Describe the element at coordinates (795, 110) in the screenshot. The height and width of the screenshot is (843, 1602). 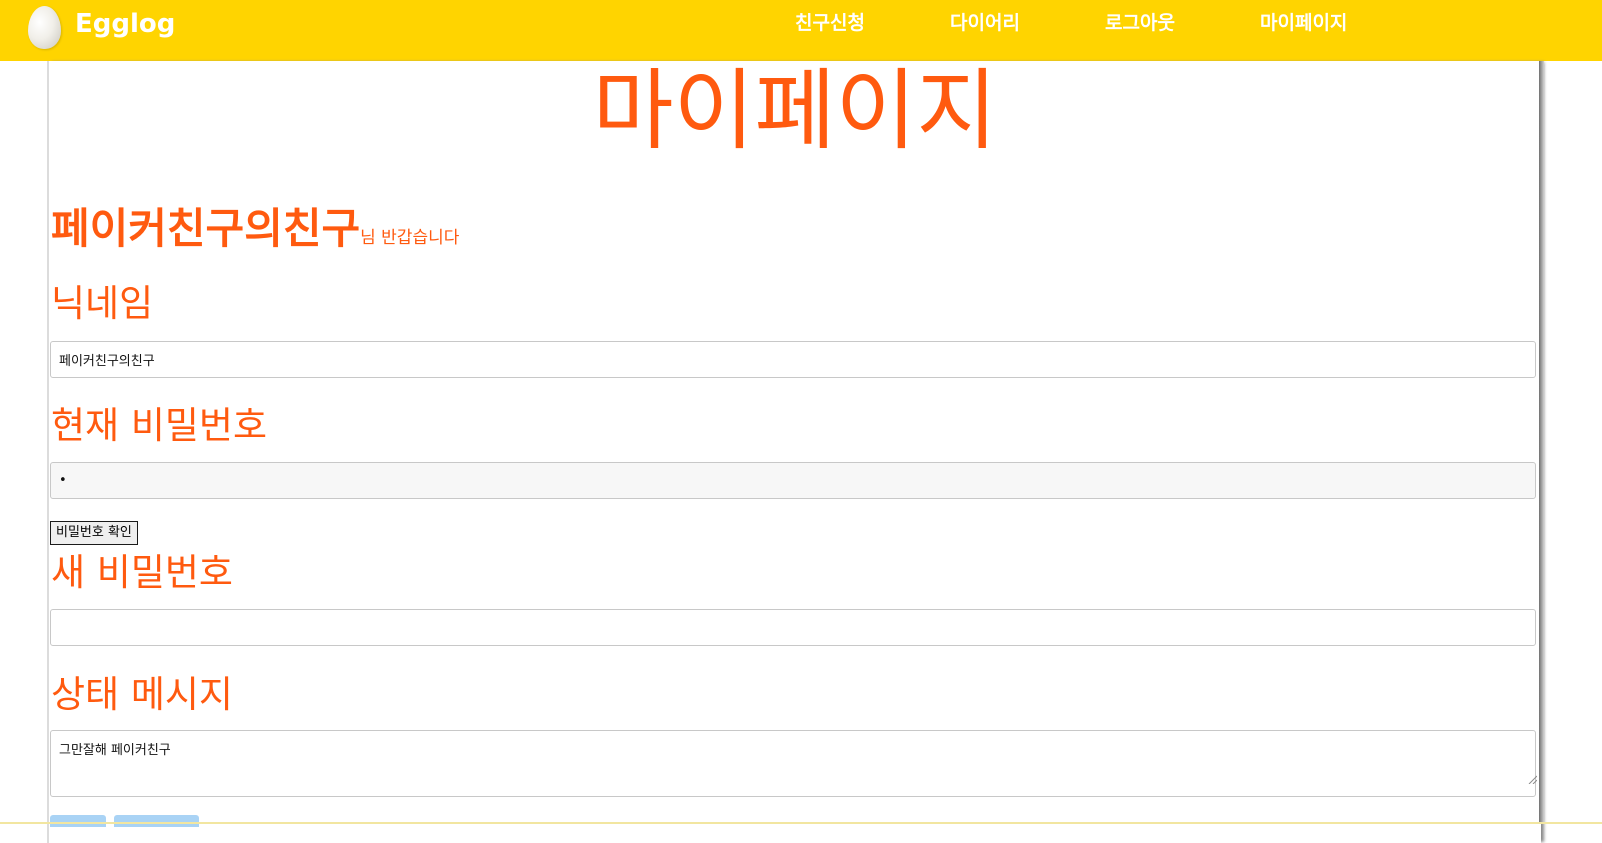
I see `page-title: 마이페이지` at that location.